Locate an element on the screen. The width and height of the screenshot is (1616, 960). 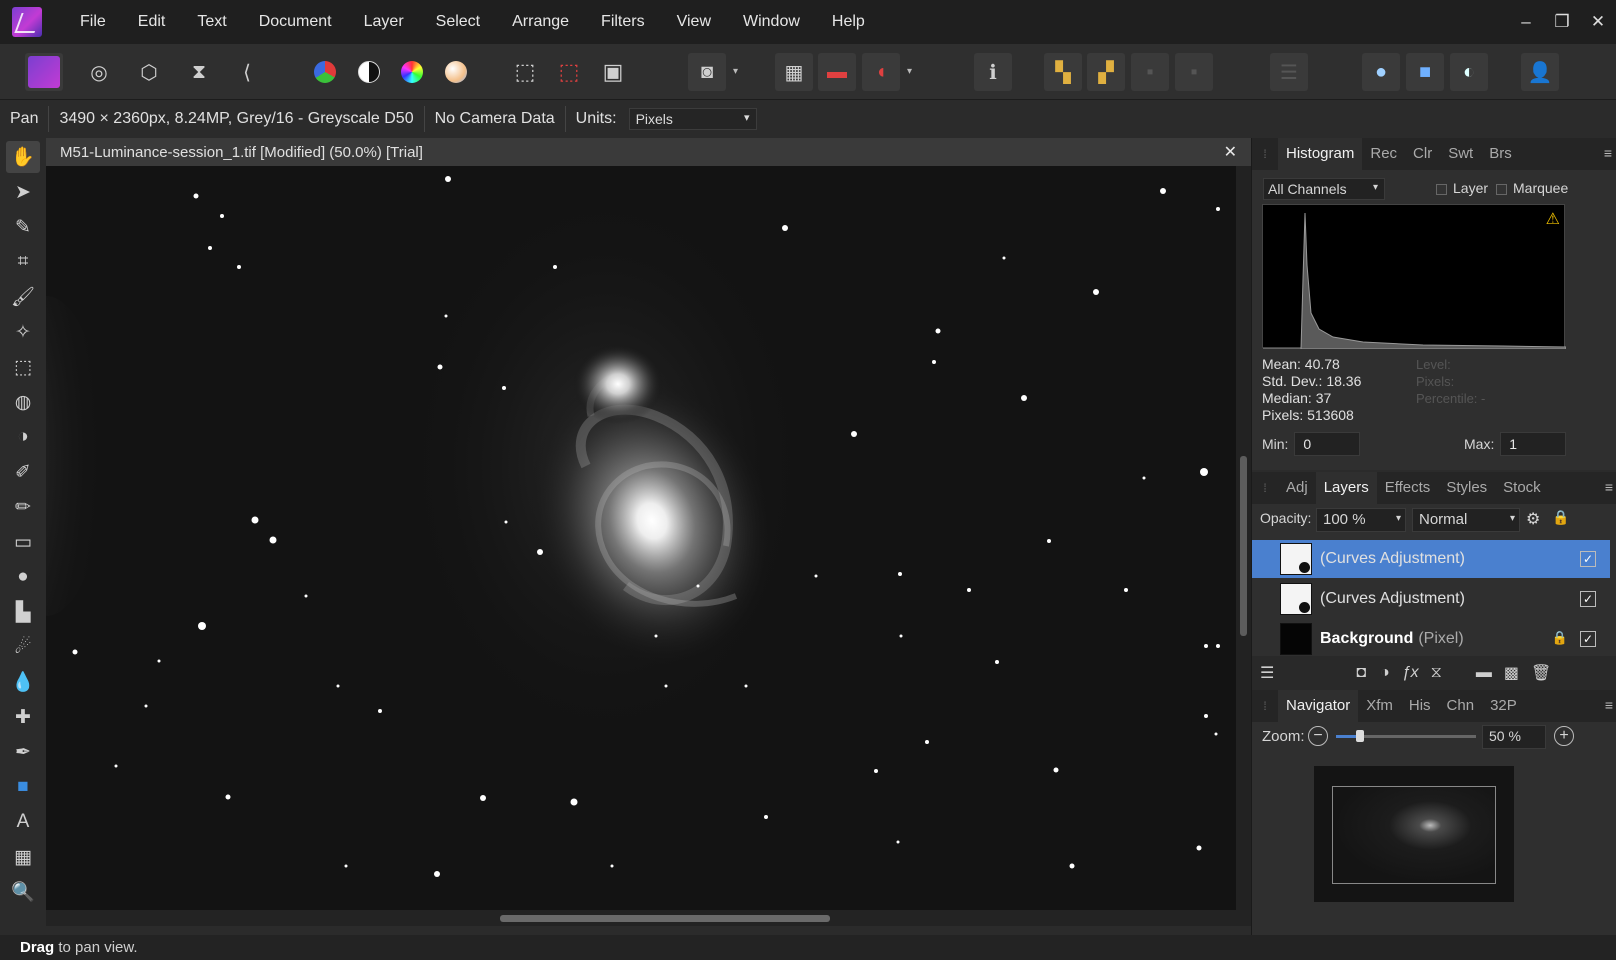
menu-select: Select is located at coordinates (458, 22).